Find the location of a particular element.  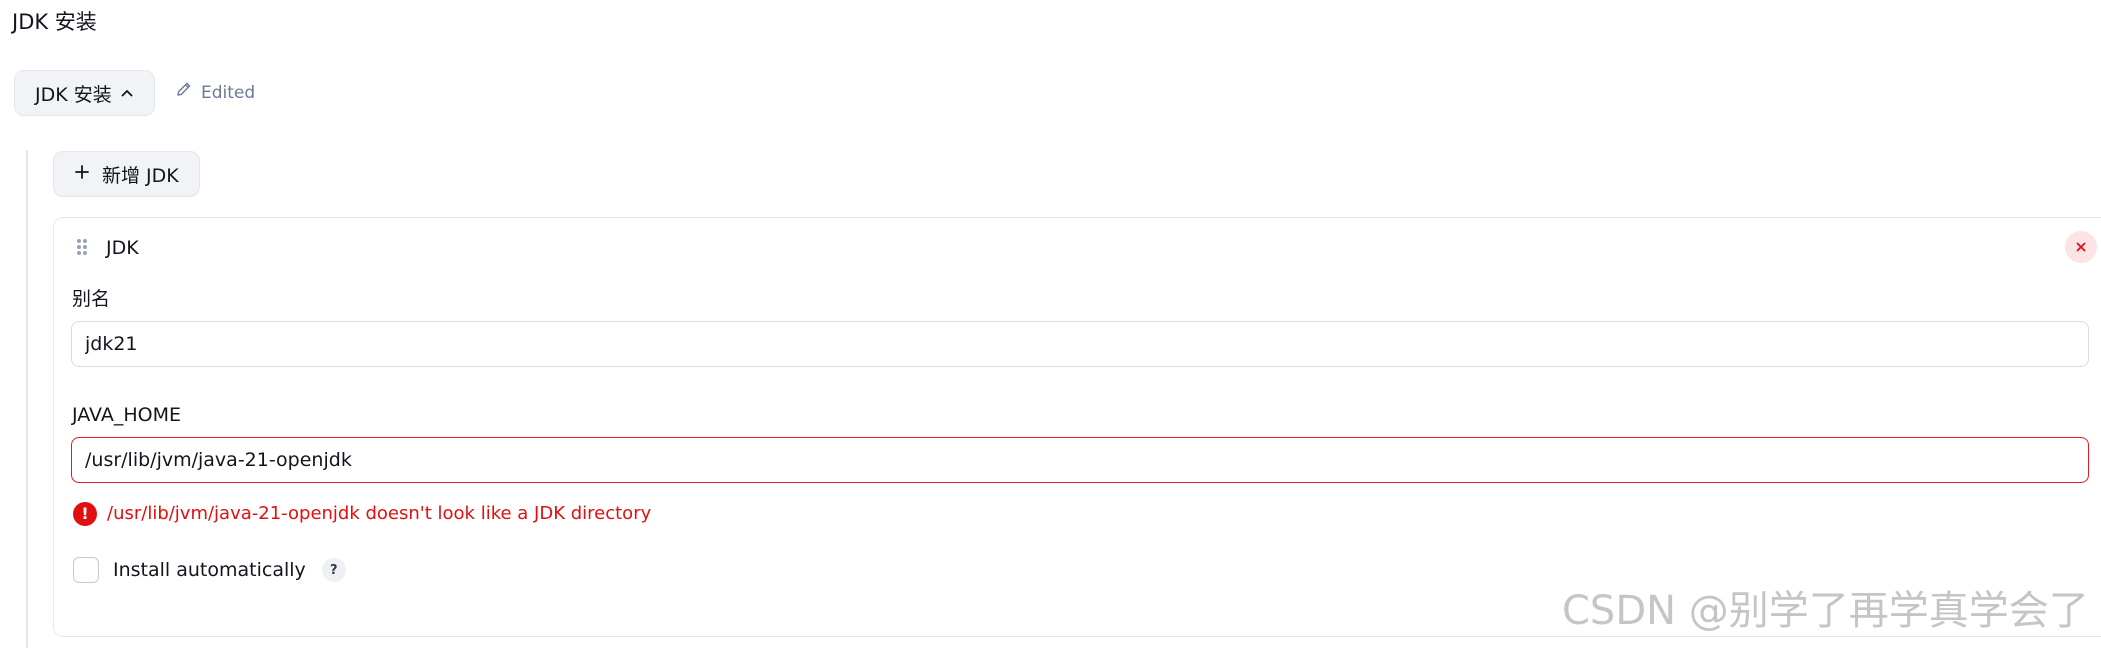

section-title: JDK 安装 is located at coordinates (54, 22).